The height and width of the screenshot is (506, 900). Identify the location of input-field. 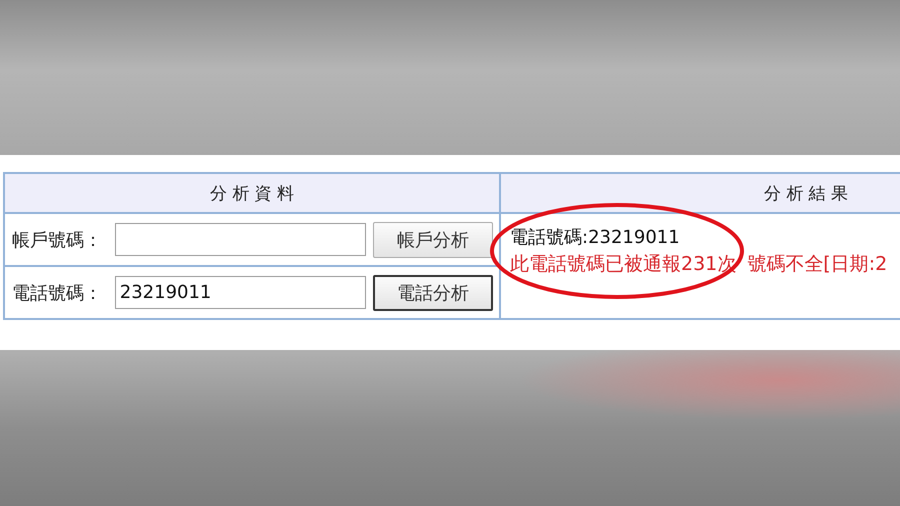
(240, 239).